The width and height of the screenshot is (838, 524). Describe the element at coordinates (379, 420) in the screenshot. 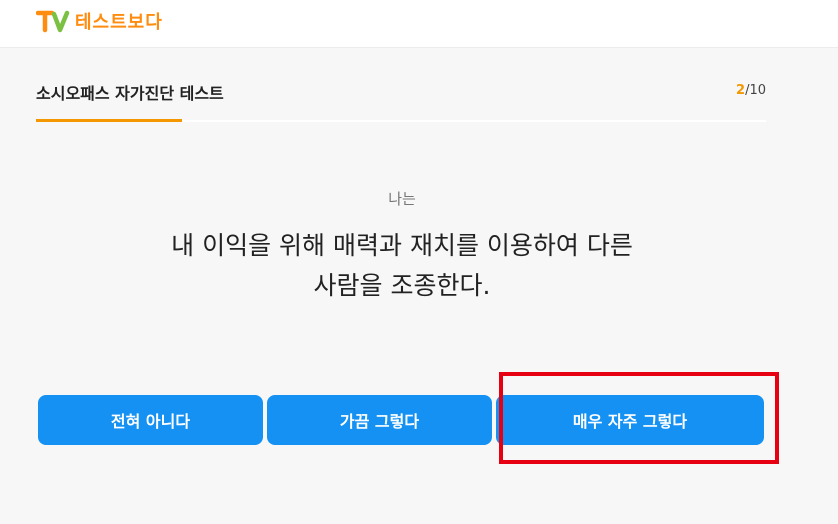

I see `answer-sometimes-button: 가끔 그렇다` at that location.